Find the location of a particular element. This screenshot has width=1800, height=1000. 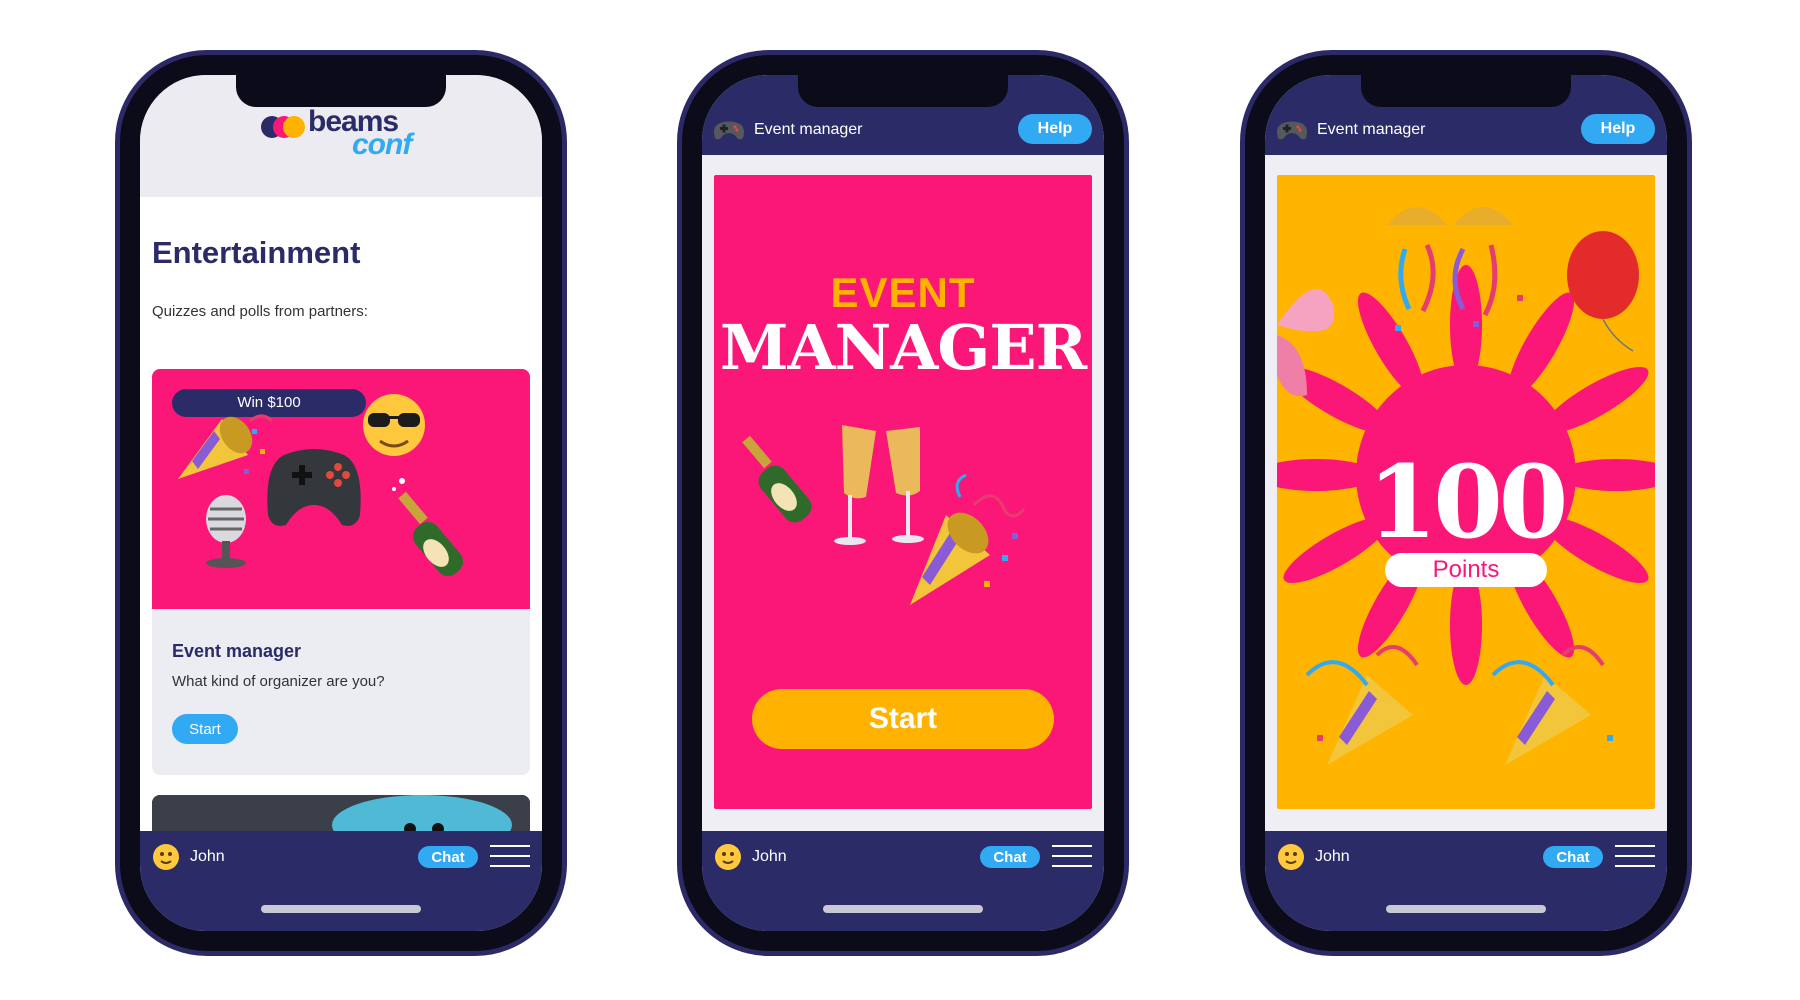

card-image: Win $100 is located at coordinates (341, 489).